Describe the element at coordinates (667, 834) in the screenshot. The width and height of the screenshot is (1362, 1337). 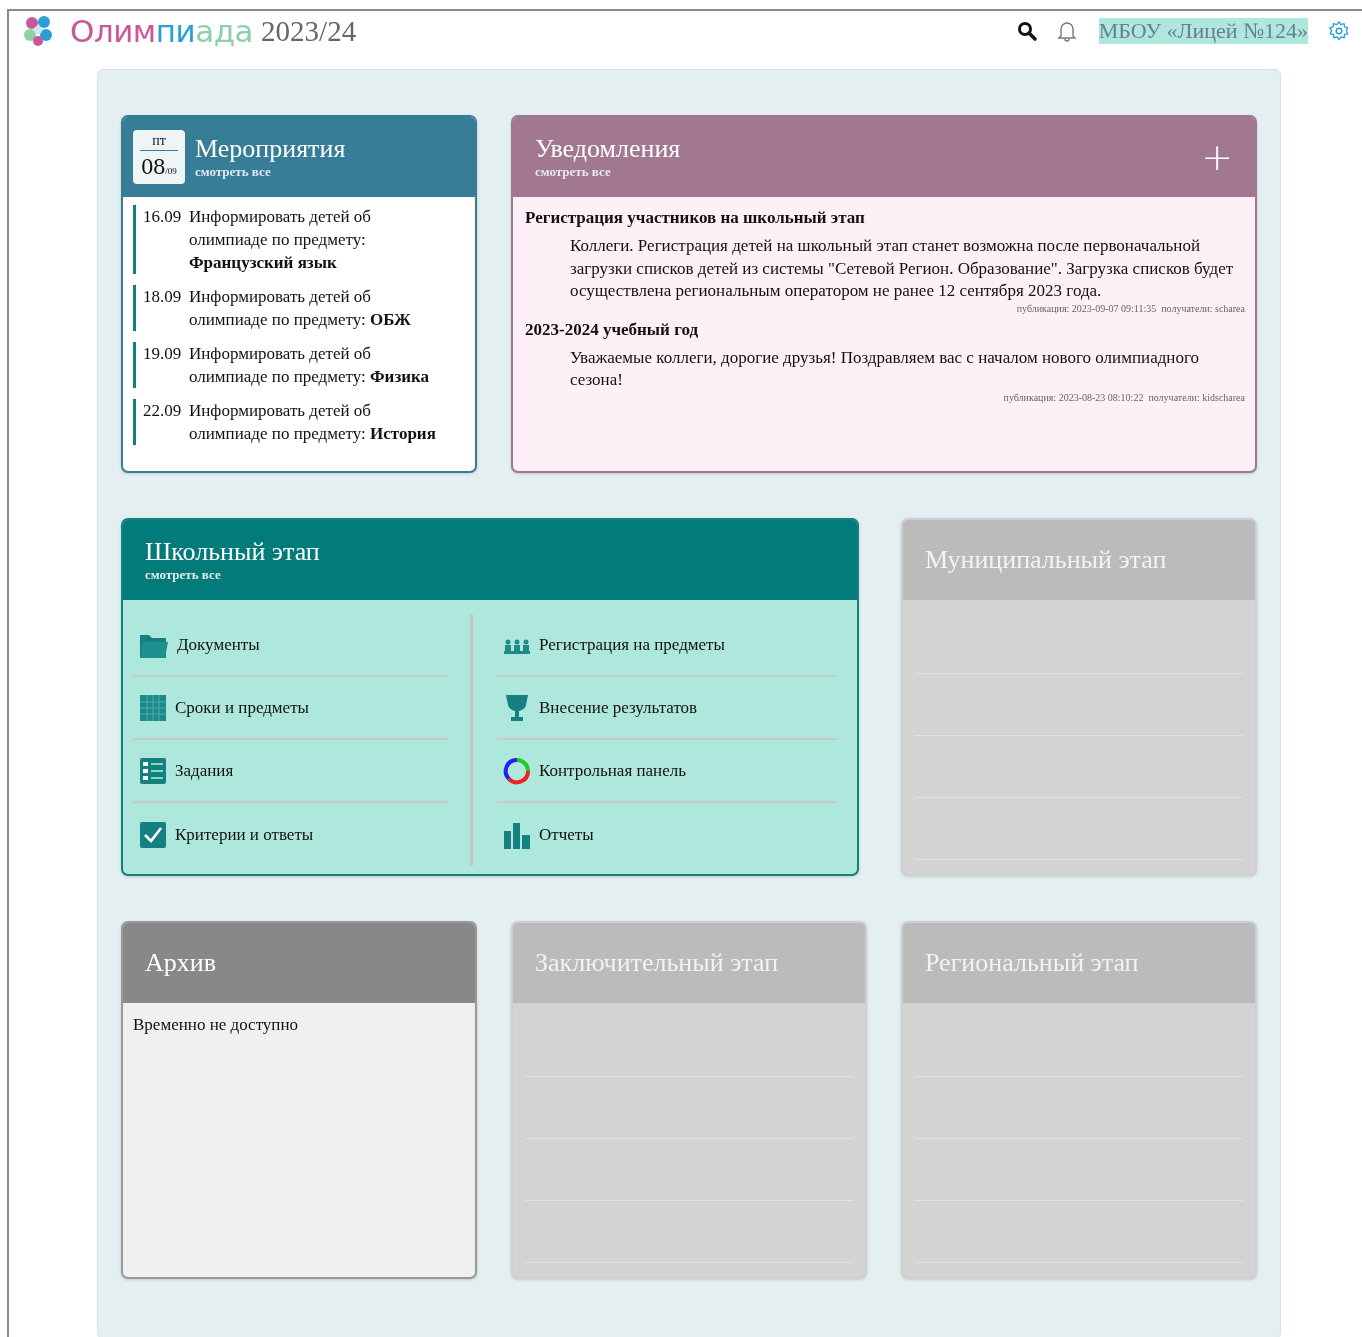
I see `menu-item: Отчеты` at that location.